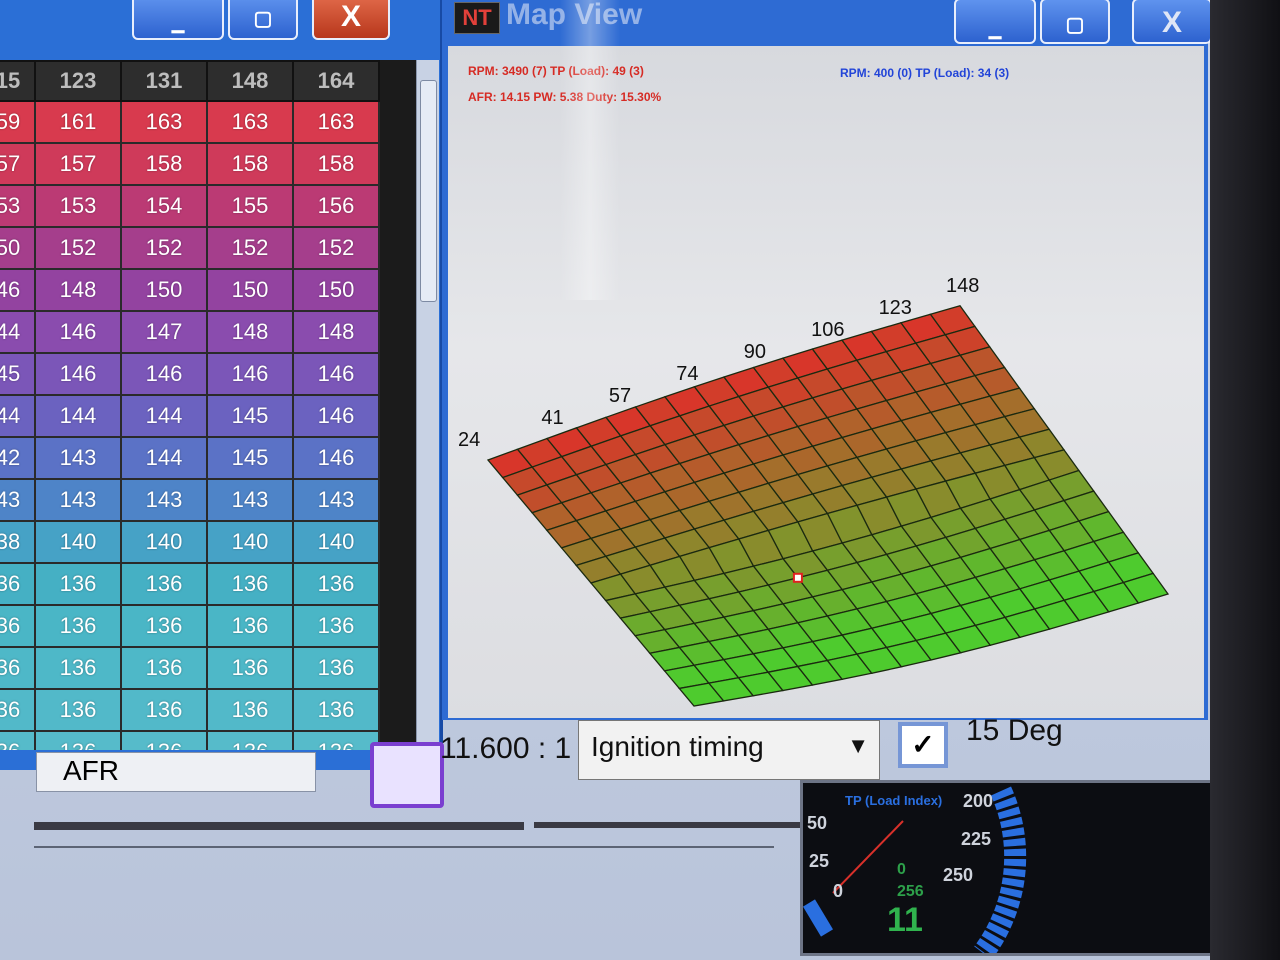 The width and height of the screenshot is (1280, 960). What do you see at coordinates (797, 577) in the screenshot?
I see `cursor-marker` at bounding box center [797, 577].